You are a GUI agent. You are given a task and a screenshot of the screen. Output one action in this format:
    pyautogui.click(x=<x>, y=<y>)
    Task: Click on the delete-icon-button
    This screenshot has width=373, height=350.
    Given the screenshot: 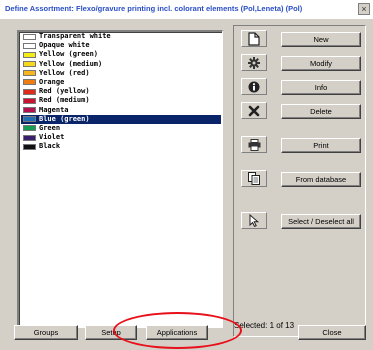 What is the action you would take?
    pyautogui.click(x=254, y=110)
    